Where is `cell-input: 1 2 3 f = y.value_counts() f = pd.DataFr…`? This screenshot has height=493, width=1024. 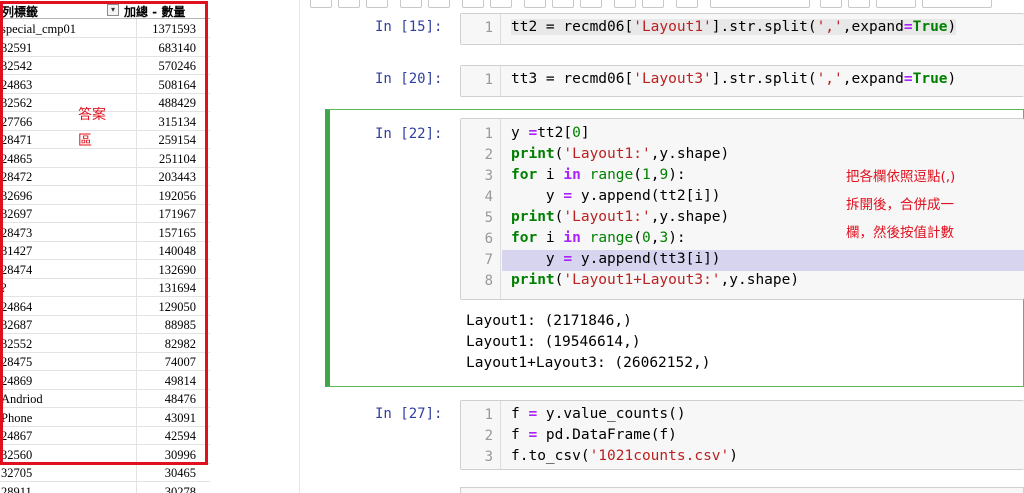
cell-input: 1 2 3 f = y.value_counts() f = pd.DataFr… is located at coordinates (742, 435).